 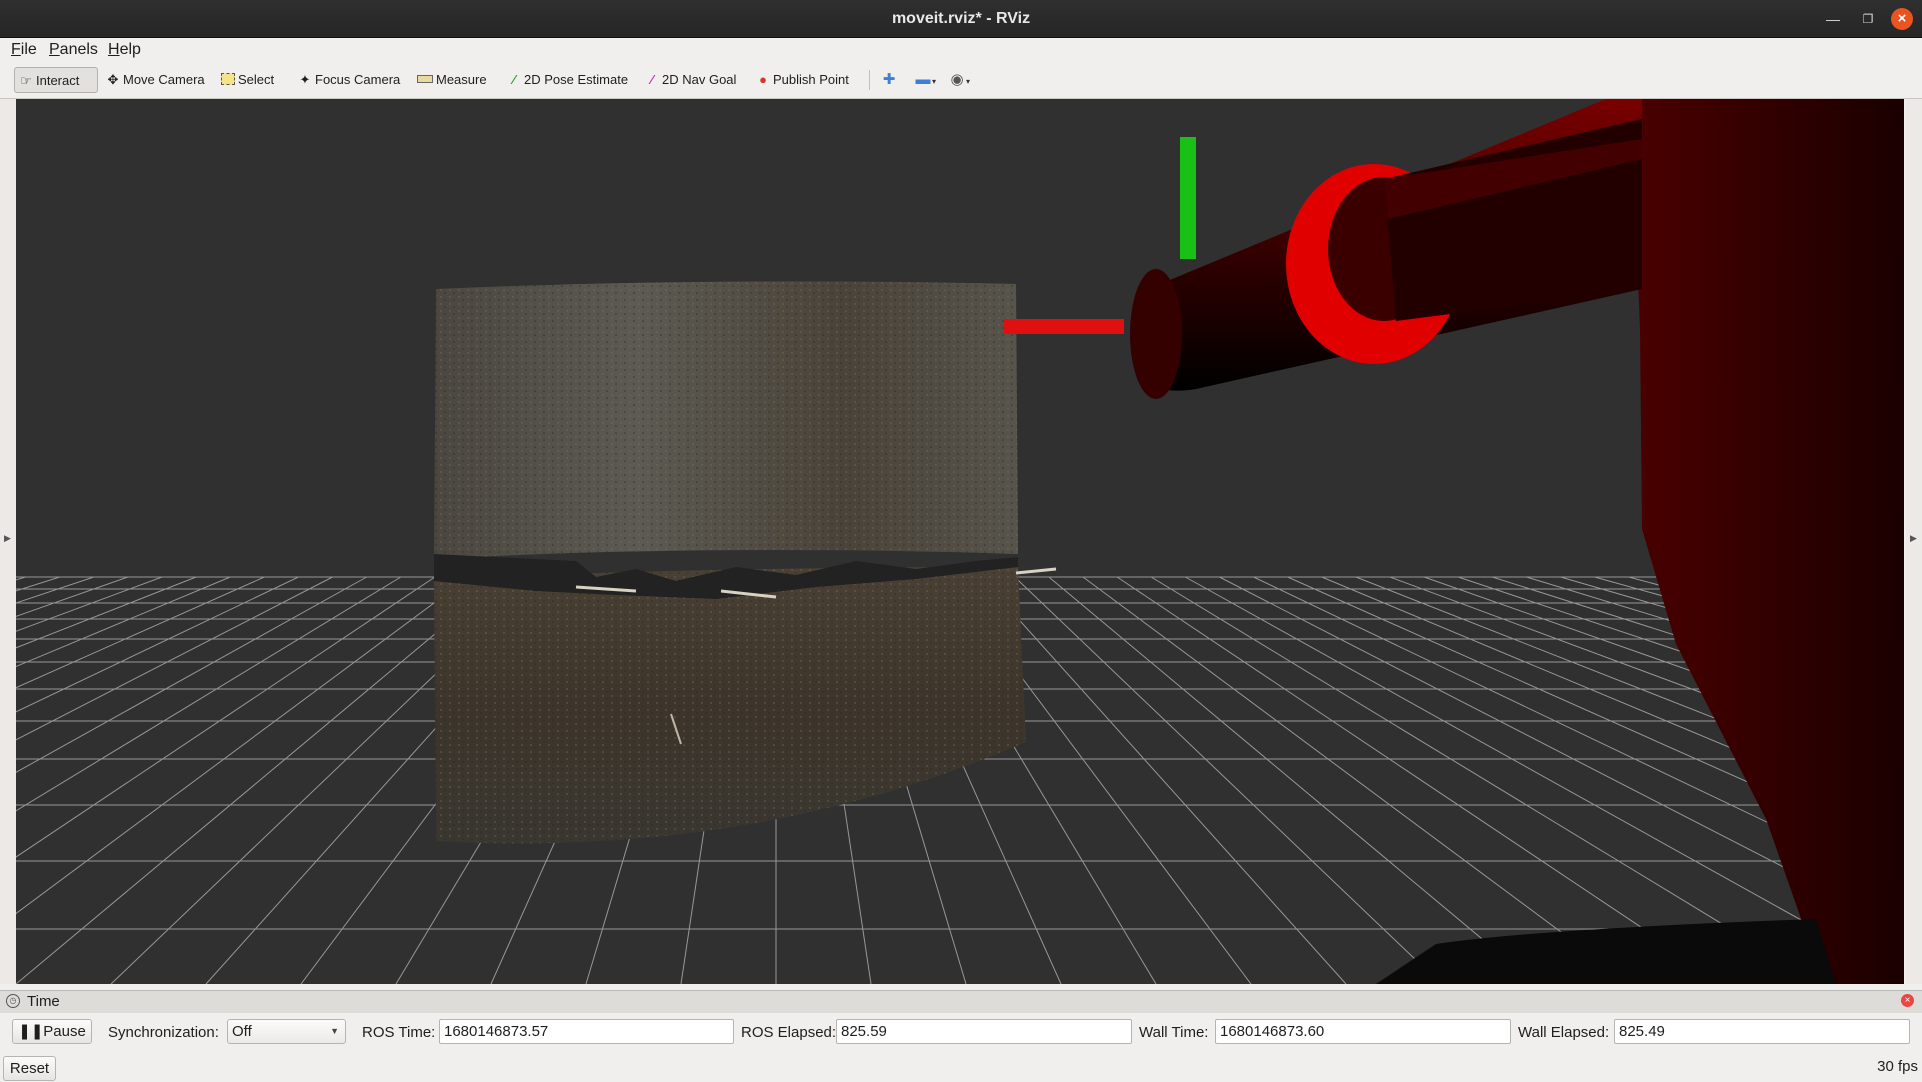 I want to click on window-title: moveit.rviz* - RViz, so click(x=961, y=18).